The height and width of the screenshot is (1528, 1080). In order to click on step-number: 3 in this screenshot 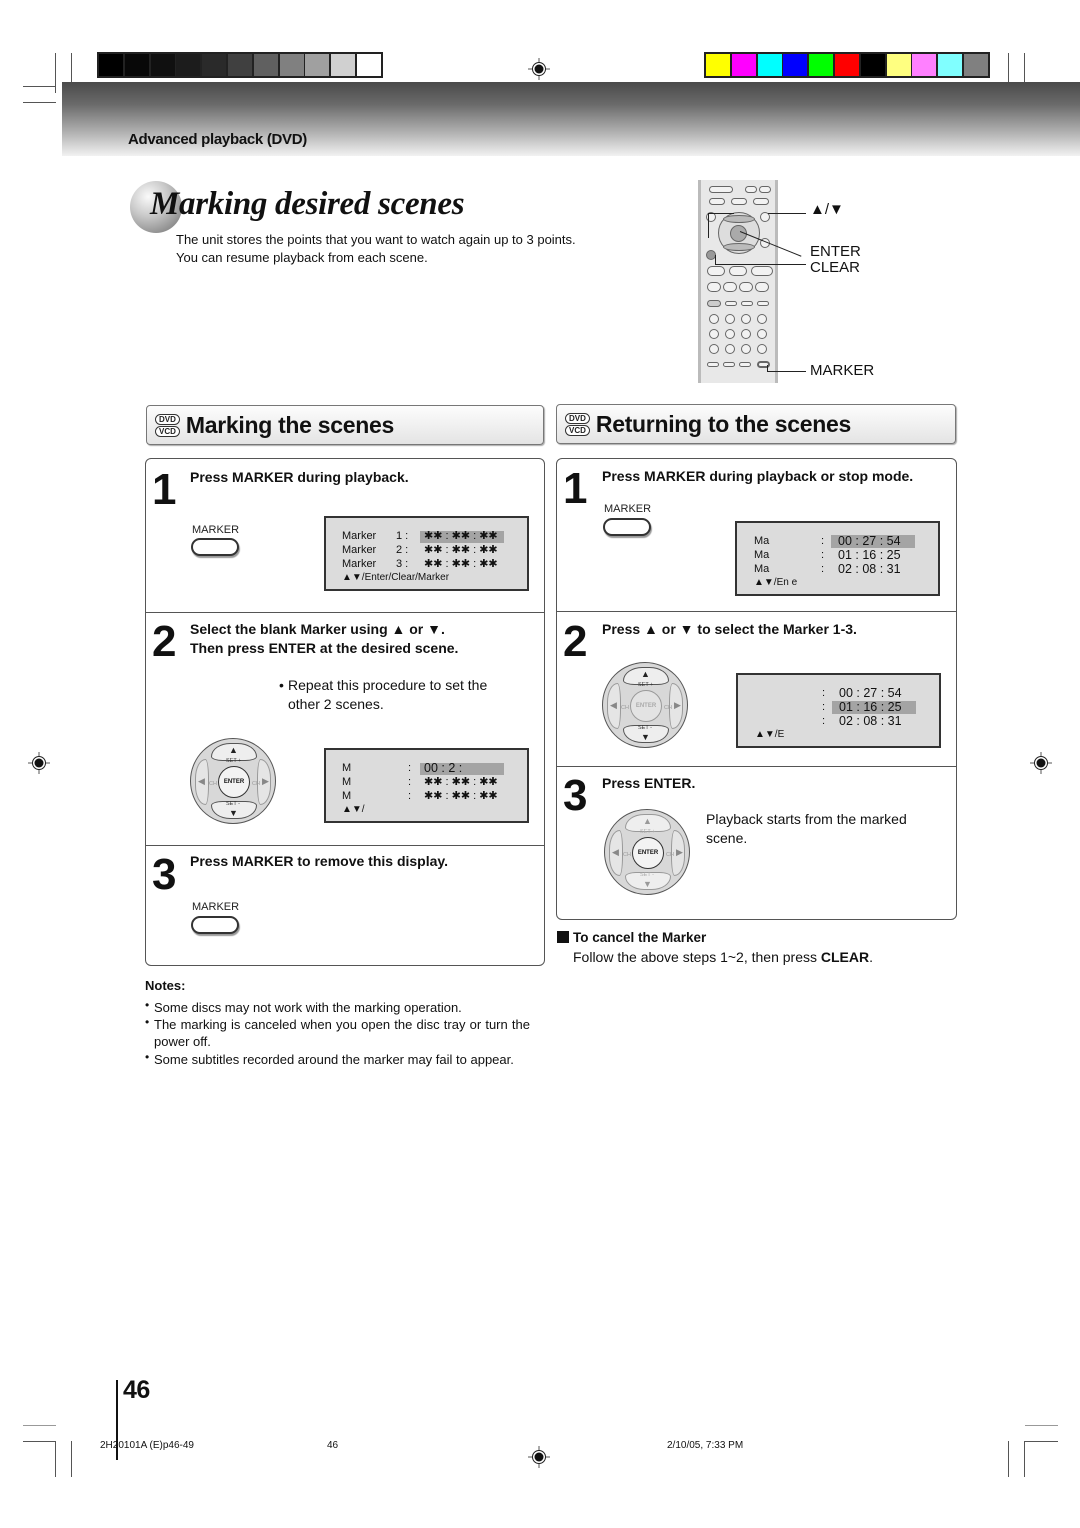, I will do `click(164, 874)`.